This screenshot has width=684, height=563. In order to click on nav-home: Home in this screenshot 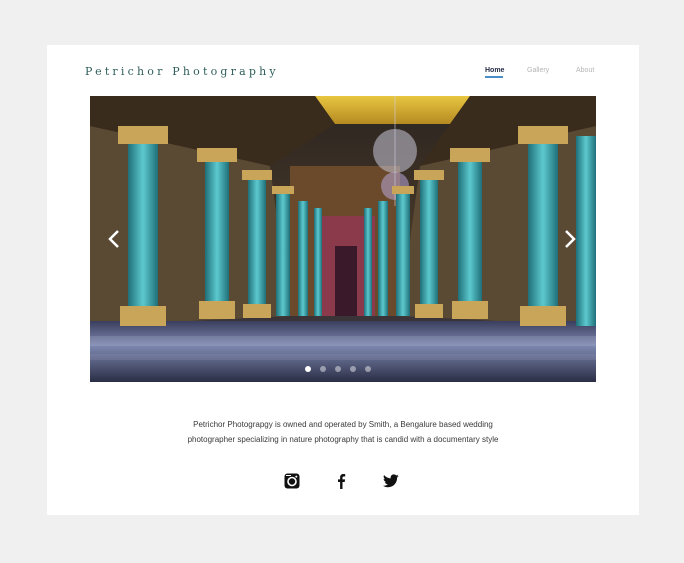, I will do `click(494, 70)`.